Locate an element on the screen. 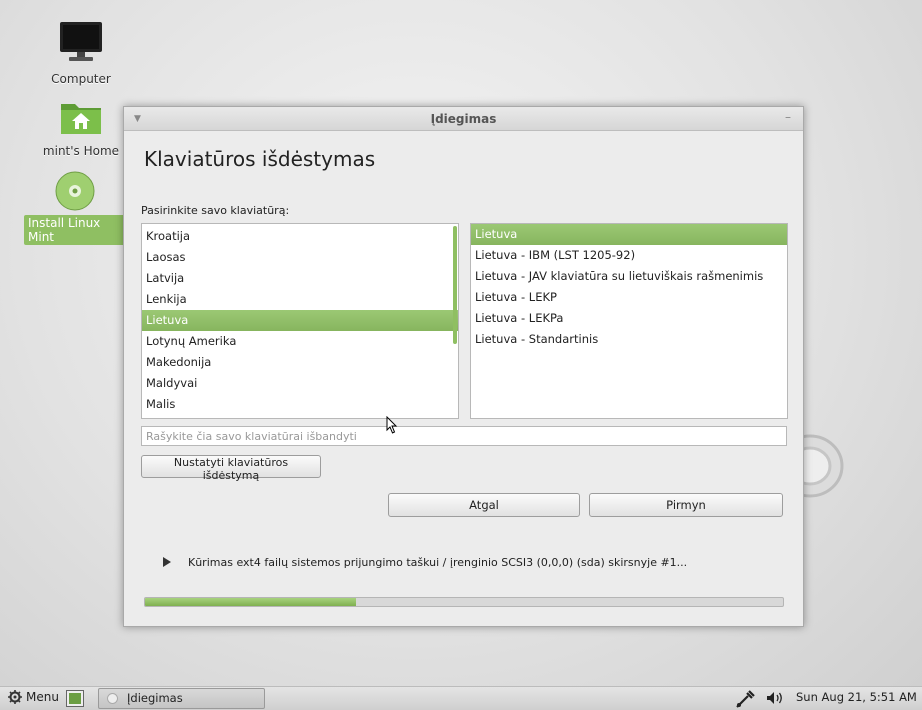 Image resolution: width=922 pixels, height=710 pixels. network-icon is located at coordinates (745, 699).